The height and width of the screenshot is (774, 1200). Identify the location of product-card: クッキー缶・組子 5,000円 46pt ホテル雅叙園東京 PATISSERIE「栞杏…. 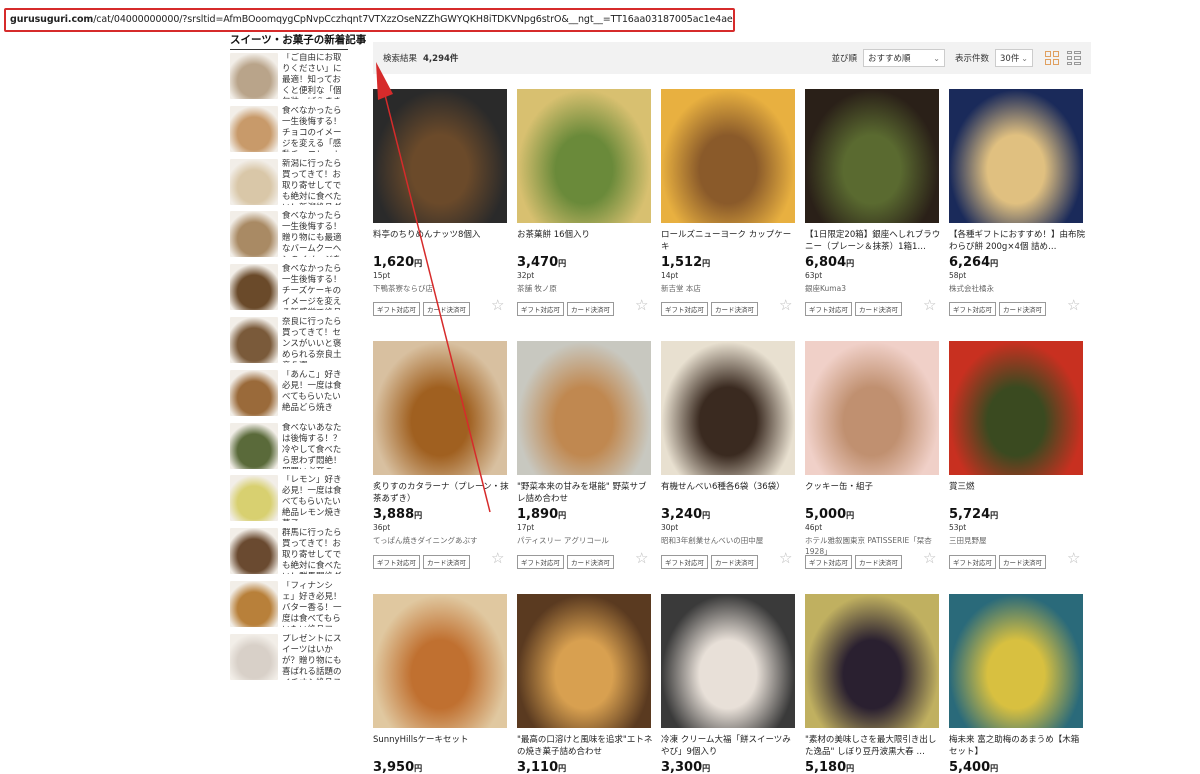
(873, 455).